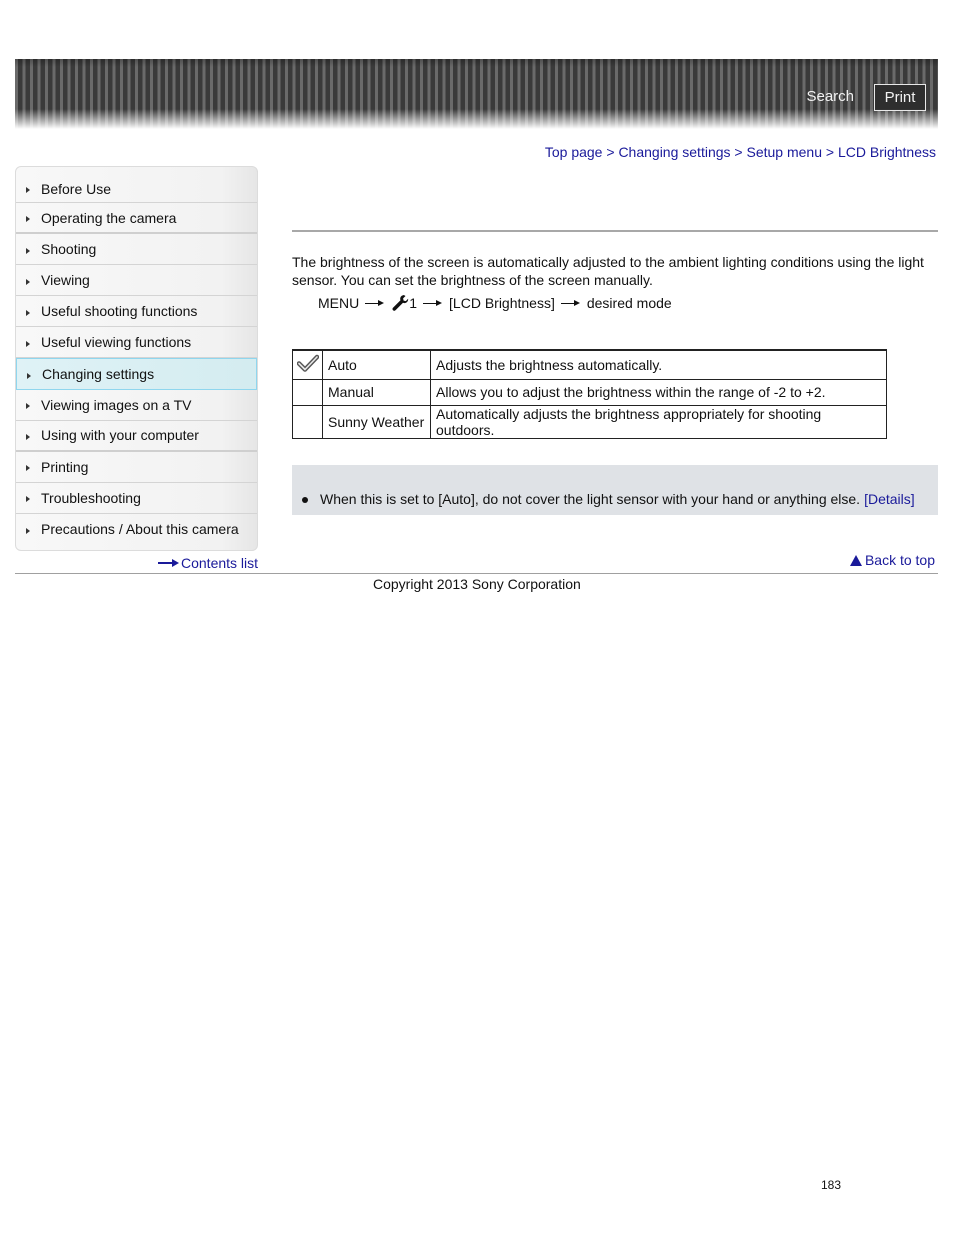 The image size is (954, 1235). I want to click on contents-list-link: Contents list, so click(208, 563).